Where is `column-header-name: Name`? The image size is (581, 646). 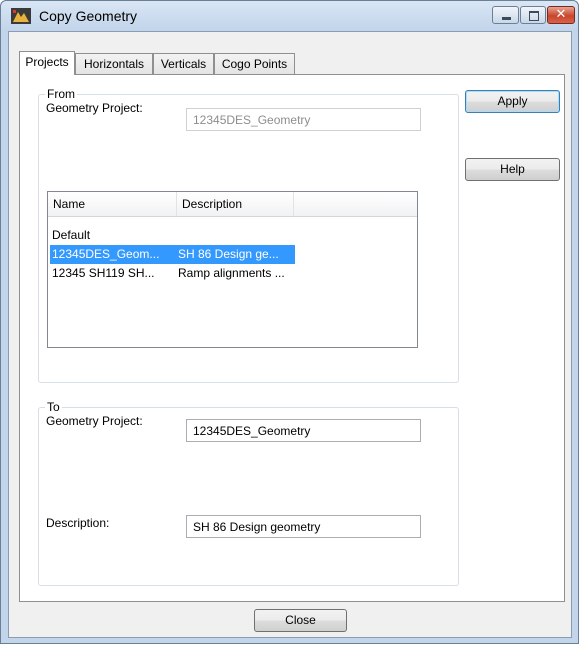 column-header-name: Name is located at coordinates (112, 204).